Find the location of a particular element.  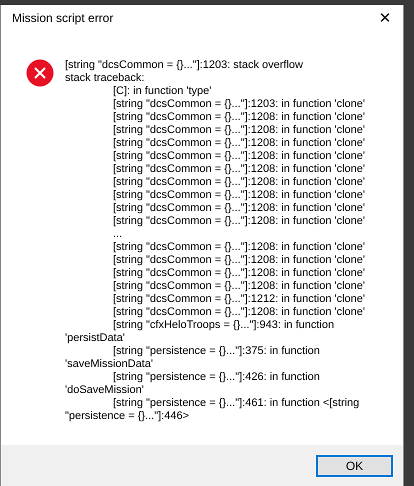

ok-button: OK is located at coordinates (354, 465).